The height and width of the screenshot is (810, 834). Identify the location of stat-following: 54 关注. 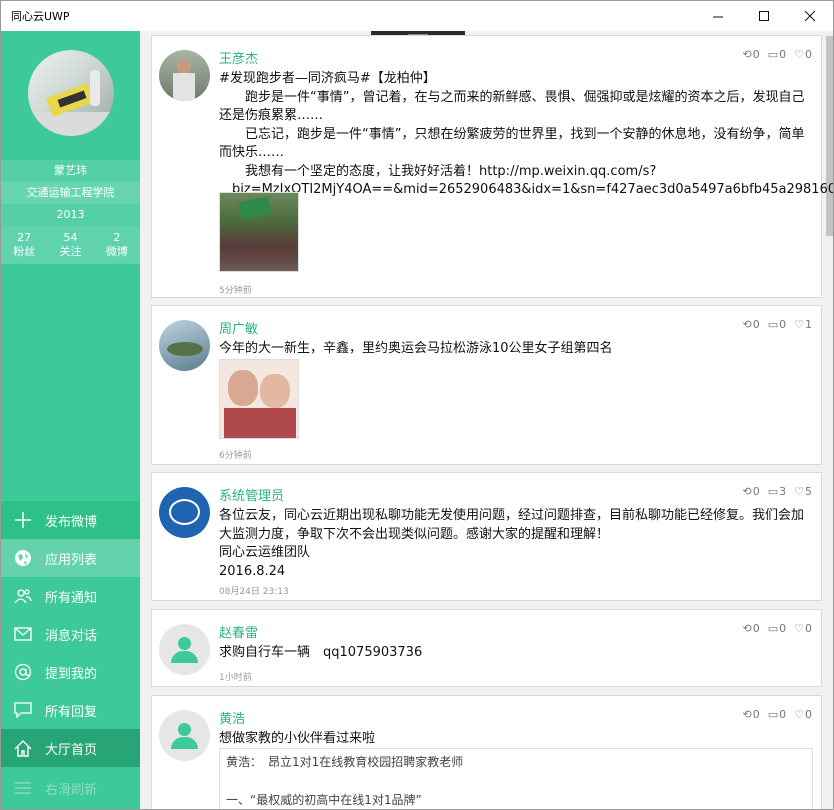
(70, 245).